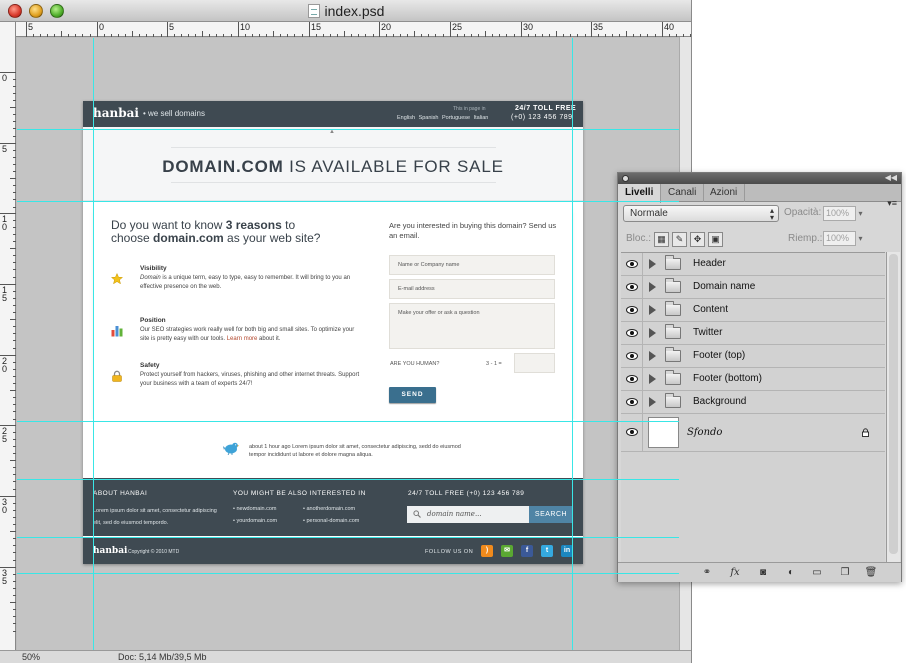 The width and height of the screenshot is (906, 663). Describe the element at coordinates (753, 379) in the screenshot. I see `layer-row: Footer (bottom)` at that location.